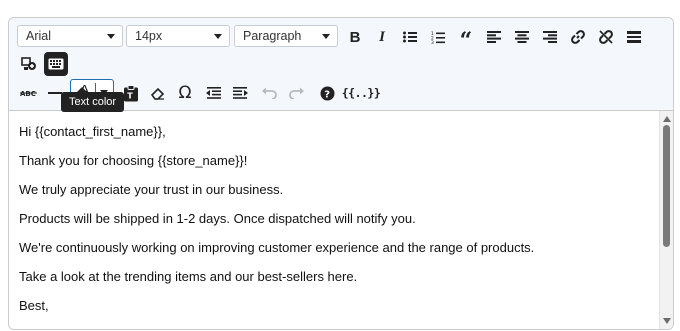 The width and height of the screenshot is (680, 331). I want to click on help-icon: ?, so click(327, 93).